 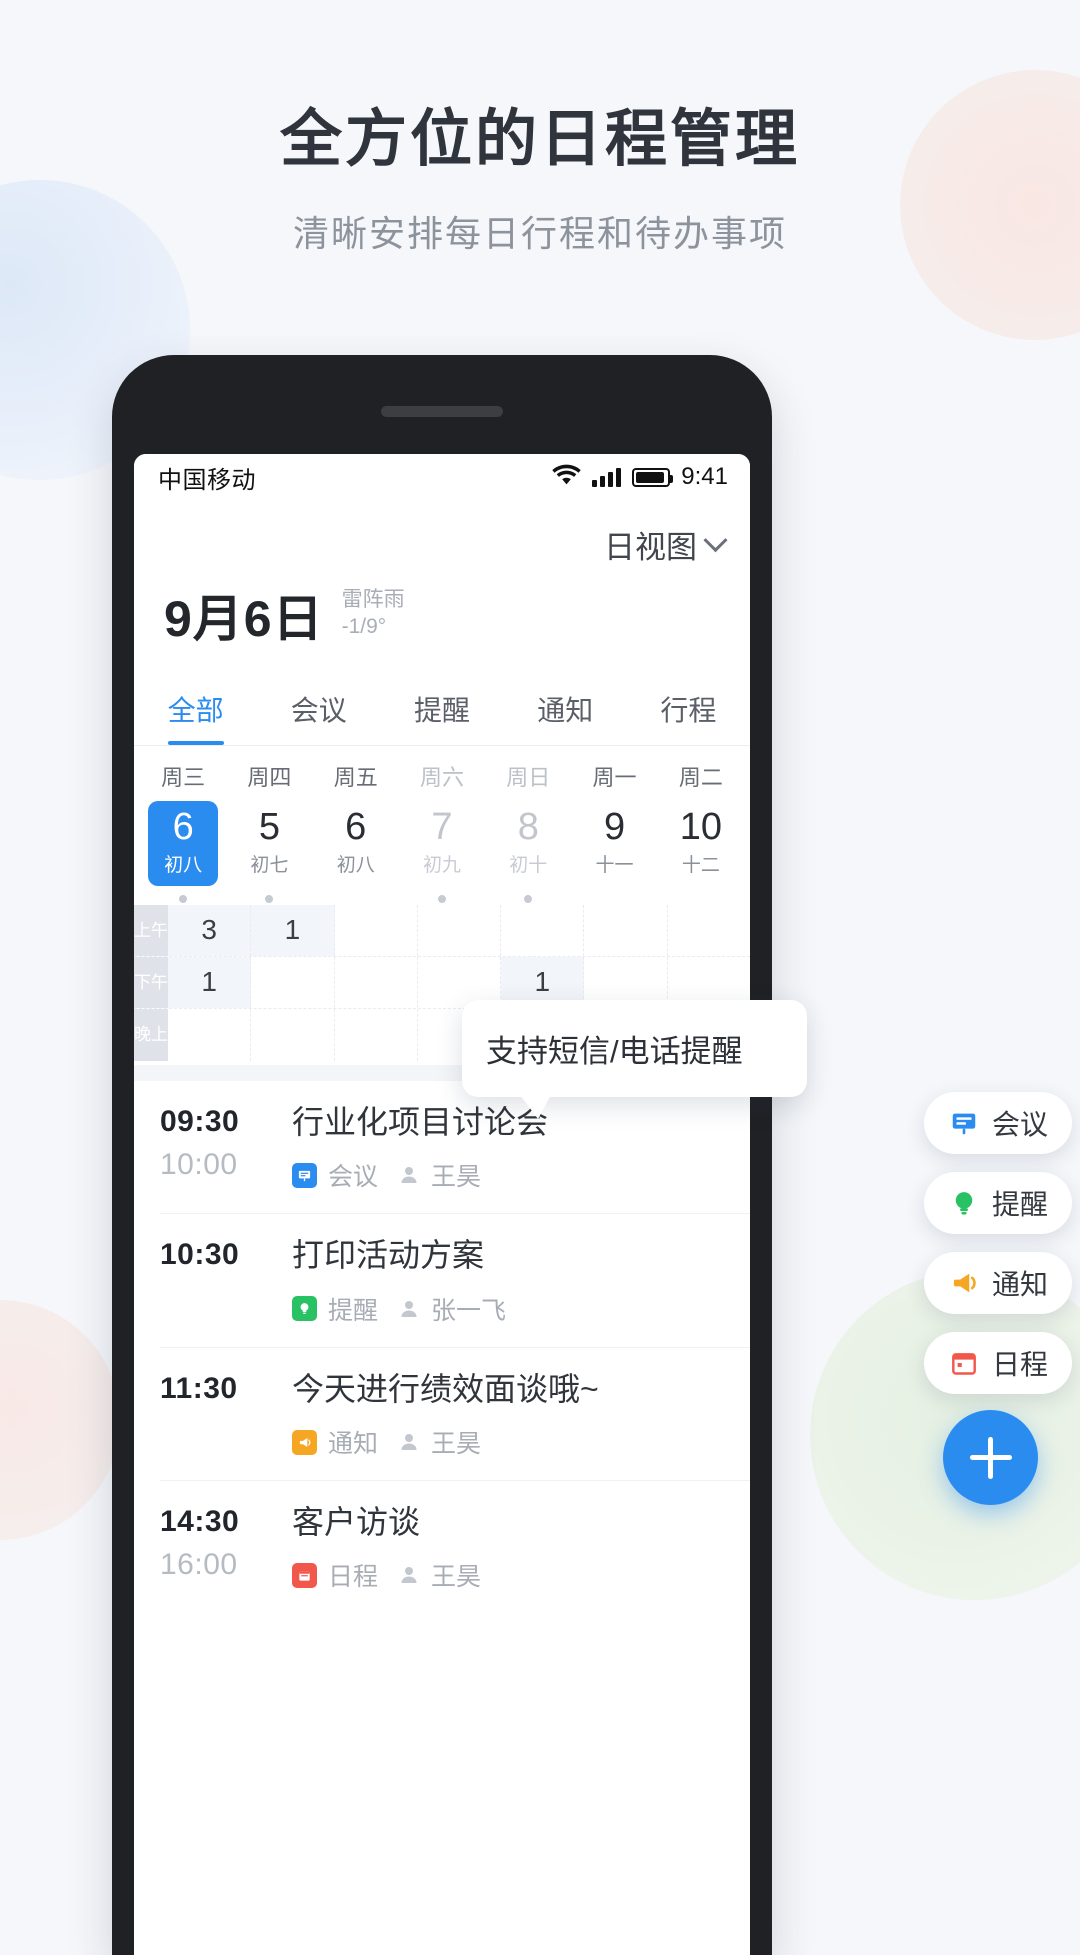 What do you see at coordinates (700, 777) in the screenshot?
I see `weekday-name: 周二` at bounding box center [700, 777].